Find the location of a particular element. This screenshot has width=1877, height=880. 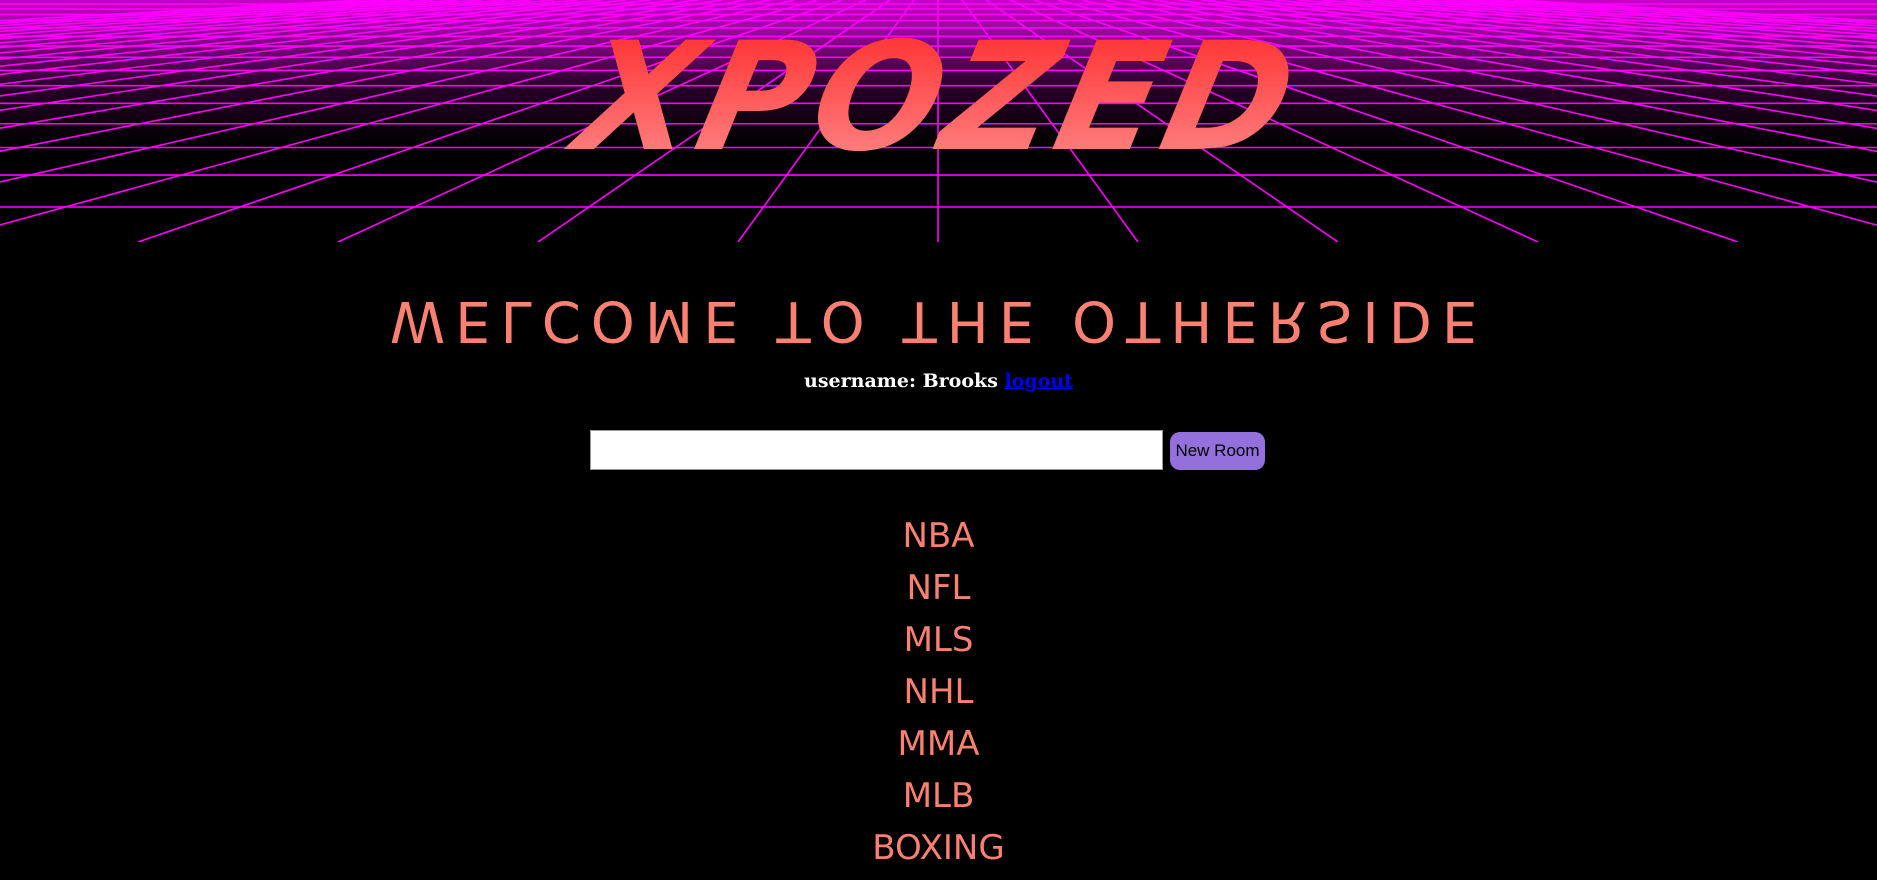

room-item: MMA is located at coordinates (938, 744).